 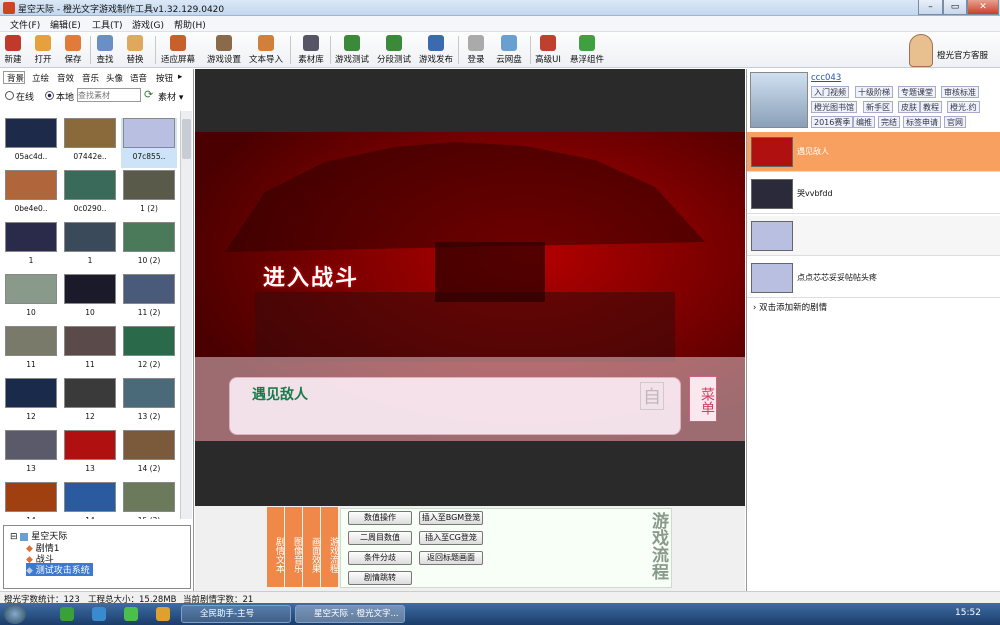 What do you see at coordinates (826, 78) in the screenshot?
I see `username-link: ccc043` at bounding box center [826, 78].